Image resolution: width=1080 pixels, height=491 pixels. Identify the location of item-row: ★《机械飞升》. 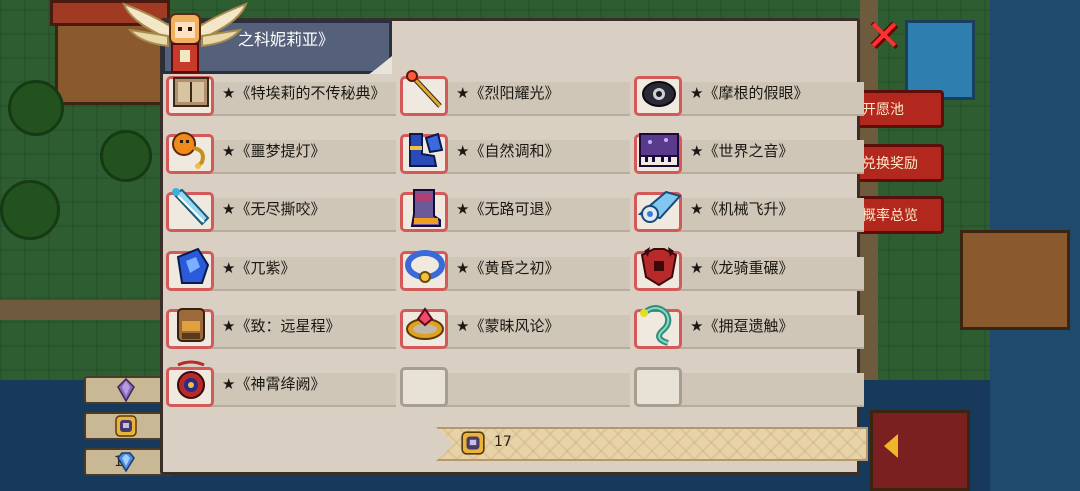
(749, 210).